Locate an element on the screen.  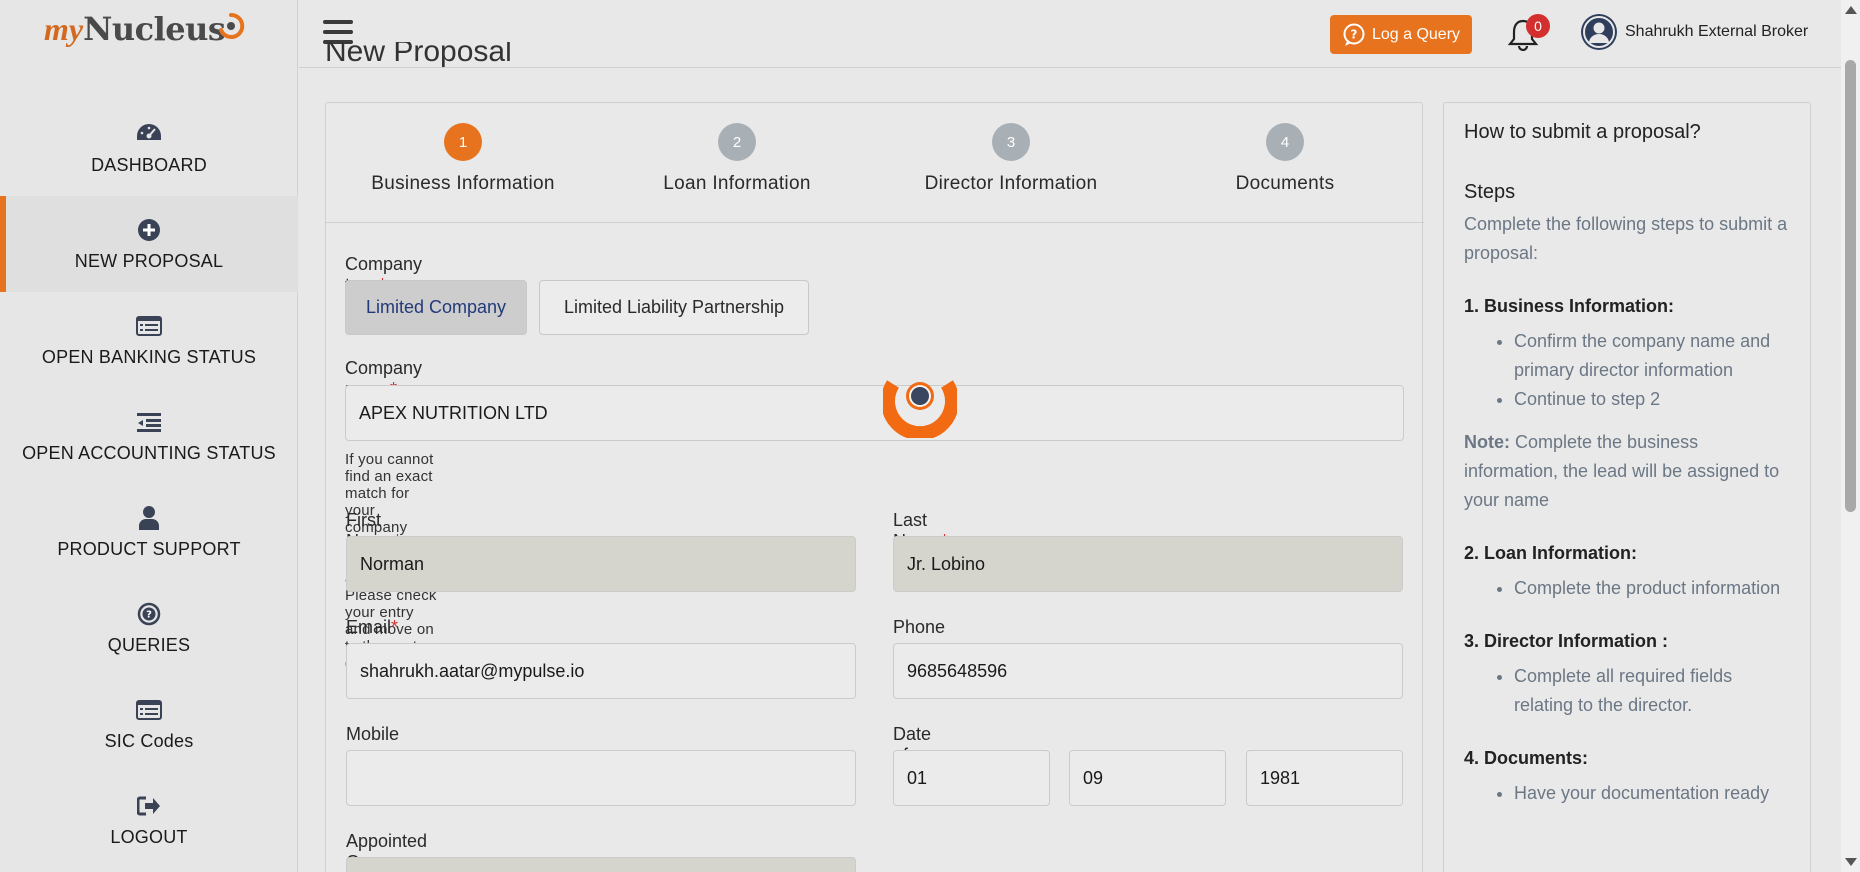
help-steps-heading: Steps is located at coordinates (1490, 192).